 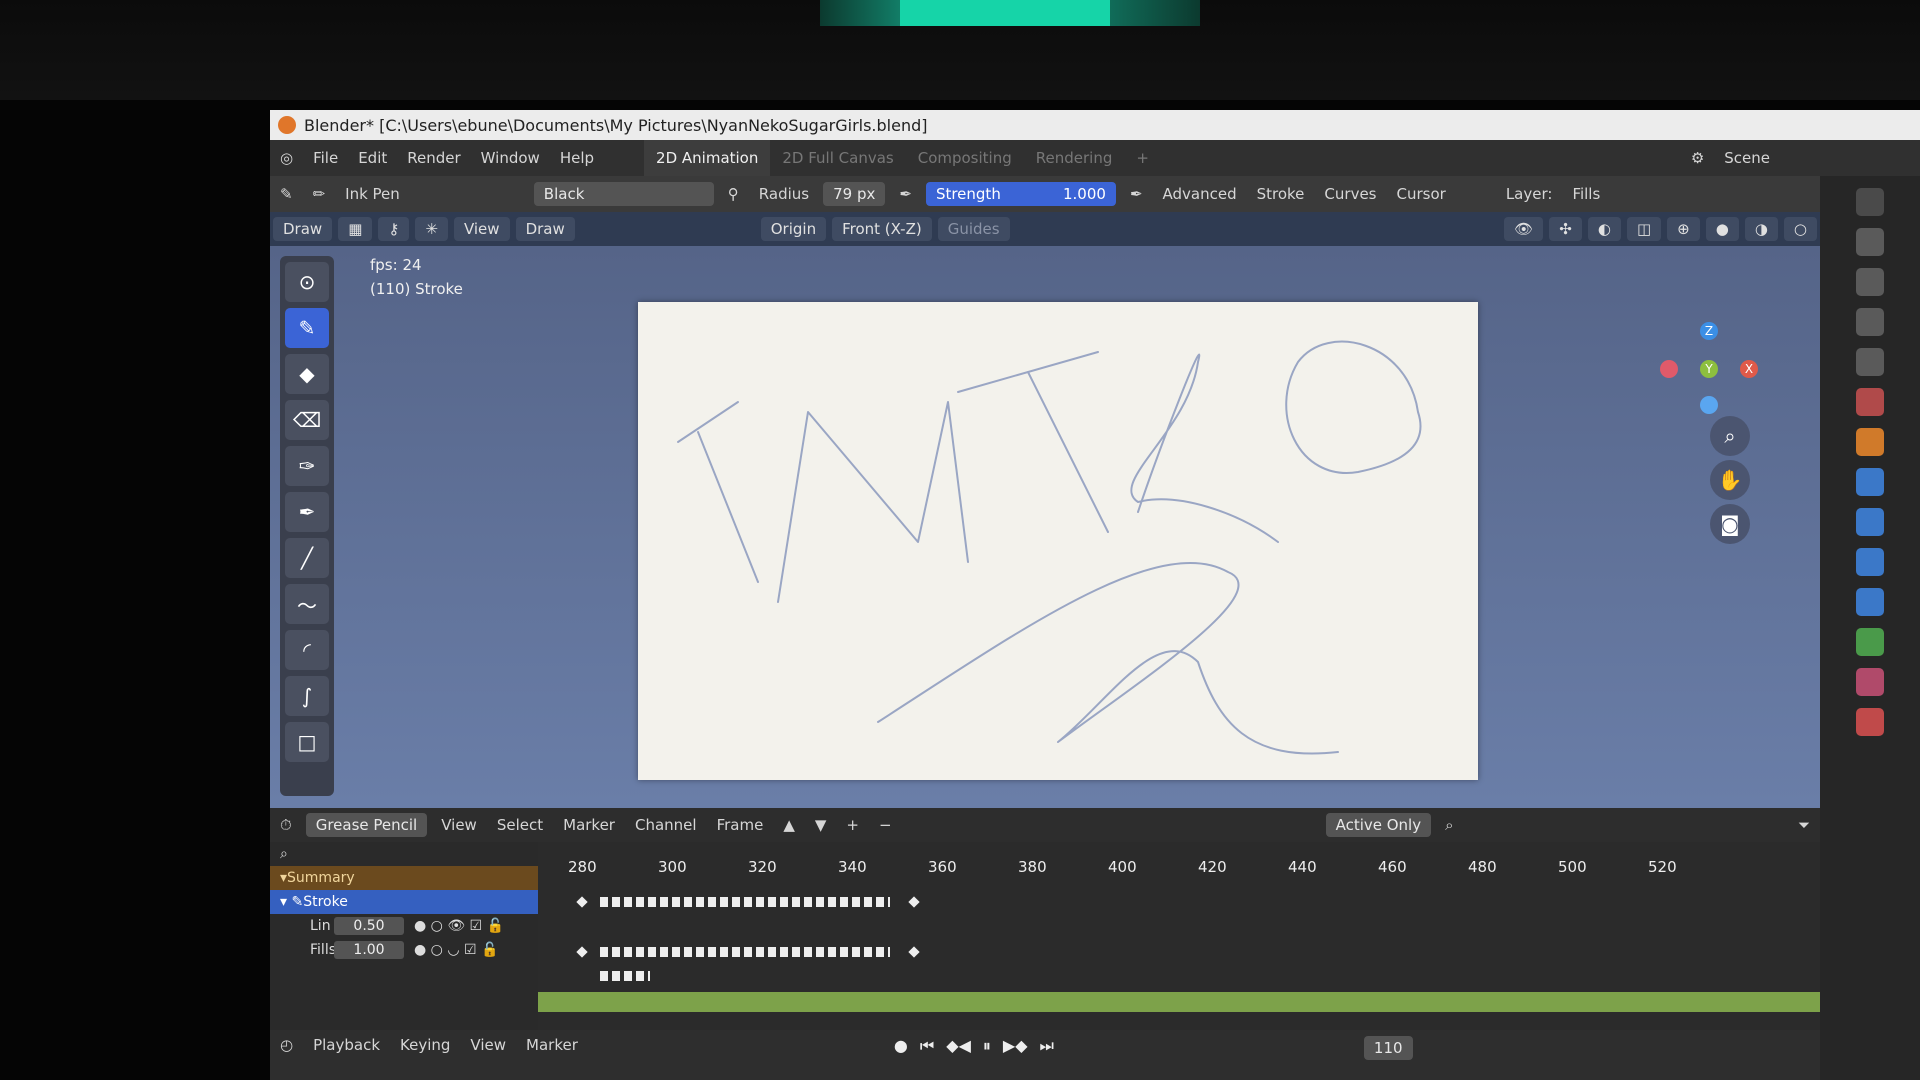 What do you see at coordinates (1761, 229) in the screenshot?
I see `shading-material-icon: ◑` at bounding box center [1761, 229].